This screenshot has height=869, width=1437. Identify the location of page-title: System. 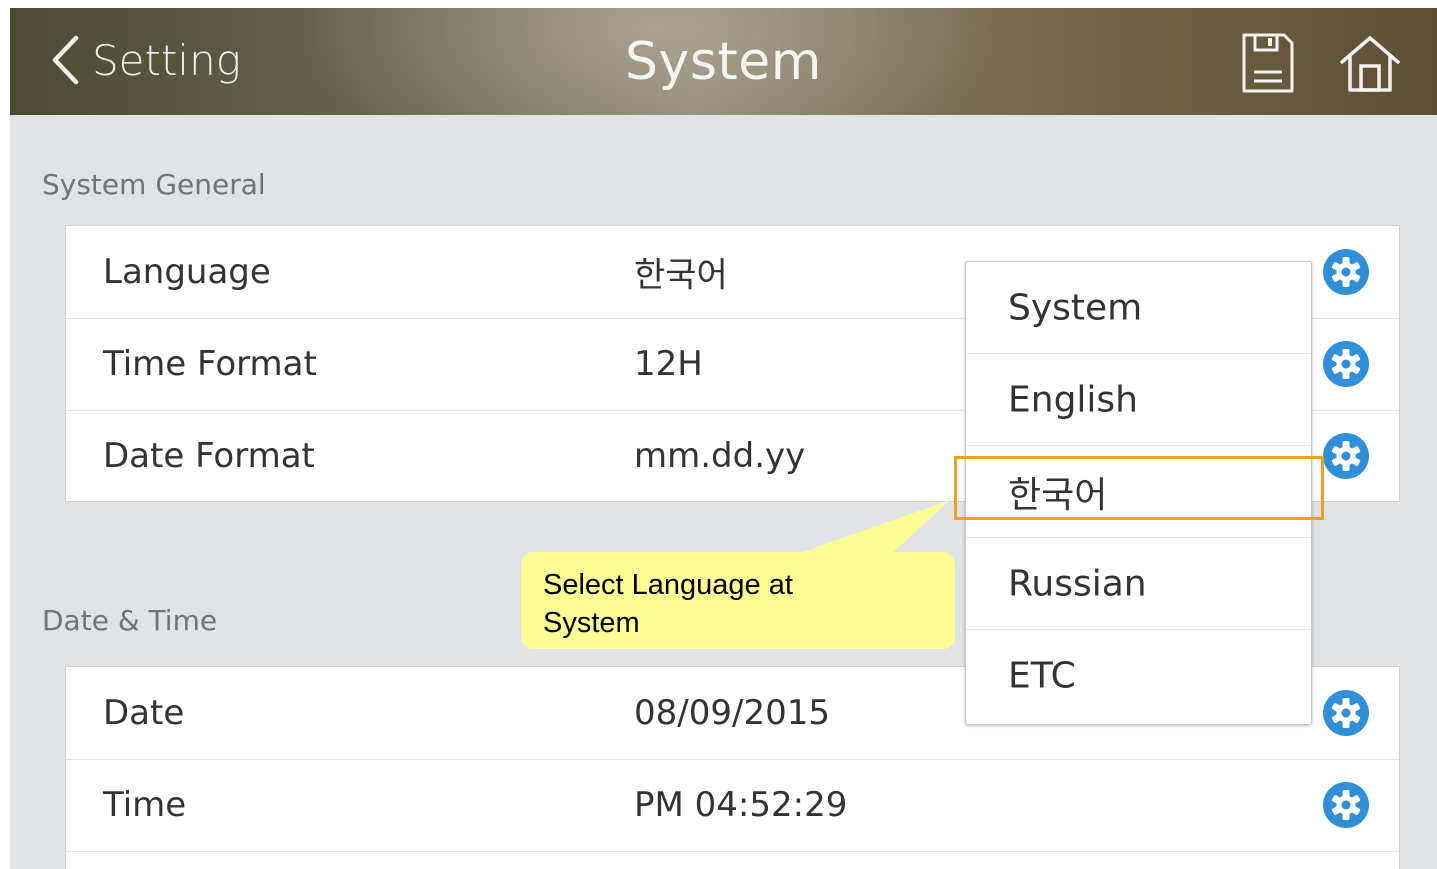
(723, 62).